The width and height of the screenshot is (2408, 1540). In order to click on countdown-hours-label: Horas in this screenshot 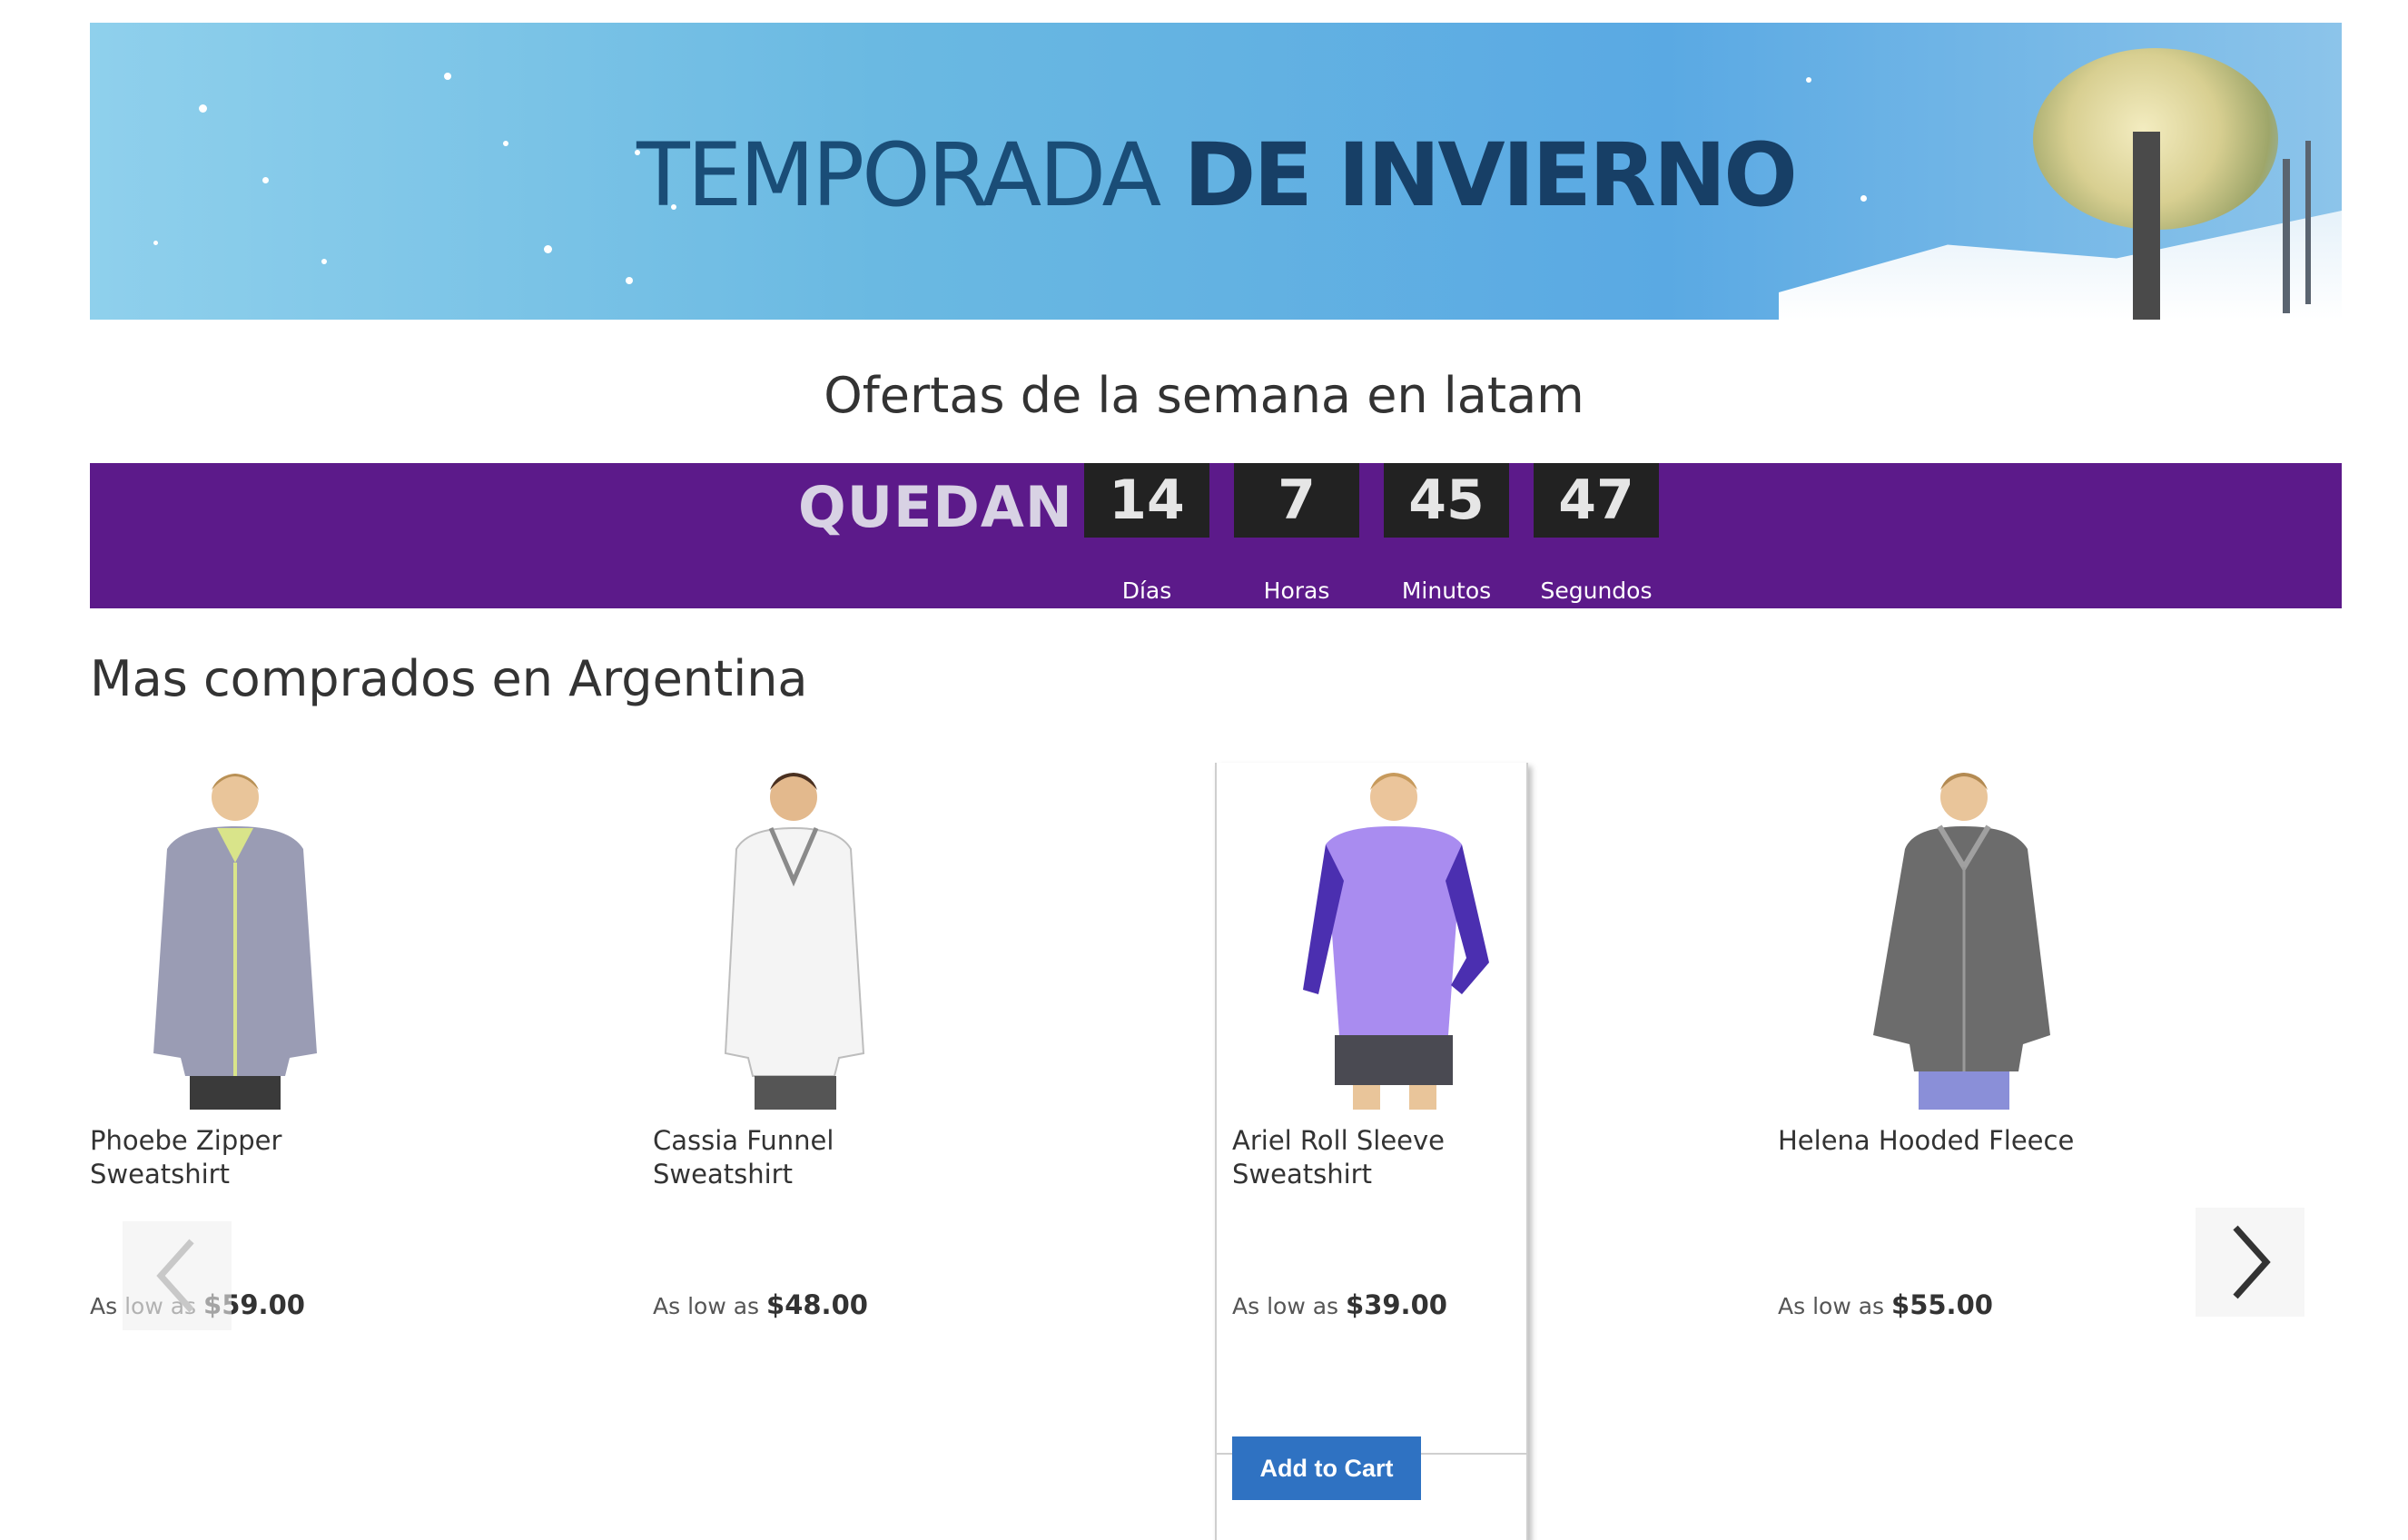, I will do `click(1296, 591)`.